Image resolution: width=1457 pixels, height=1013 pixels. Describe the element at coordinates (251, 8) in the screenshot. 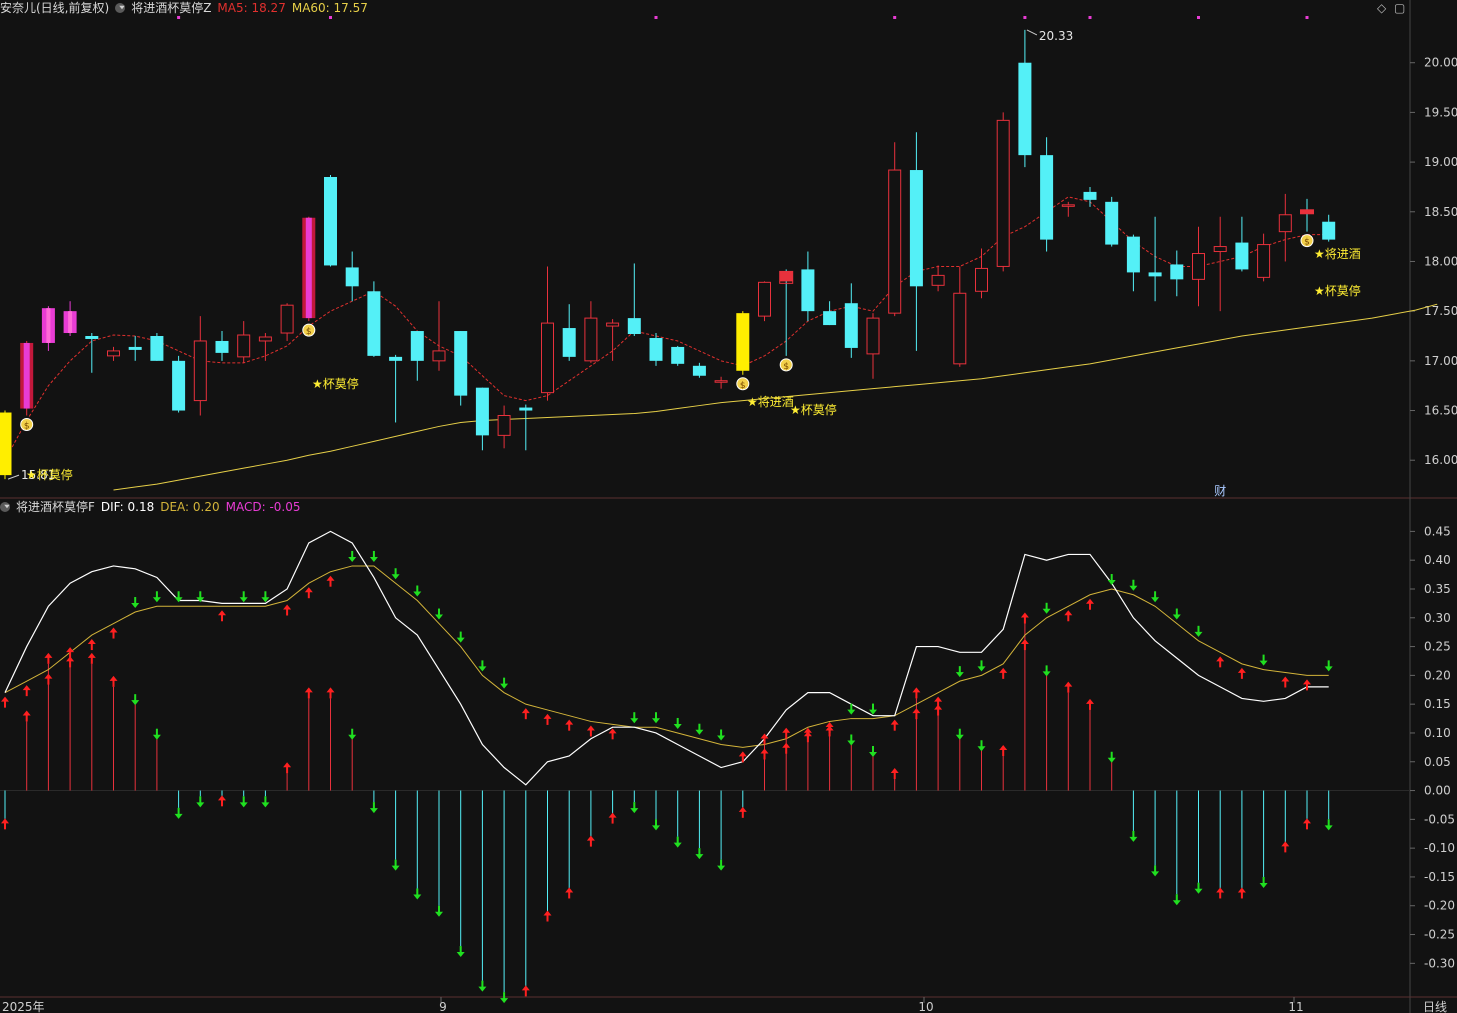

I see `ma5-value: MA5: 18.27` at that location.